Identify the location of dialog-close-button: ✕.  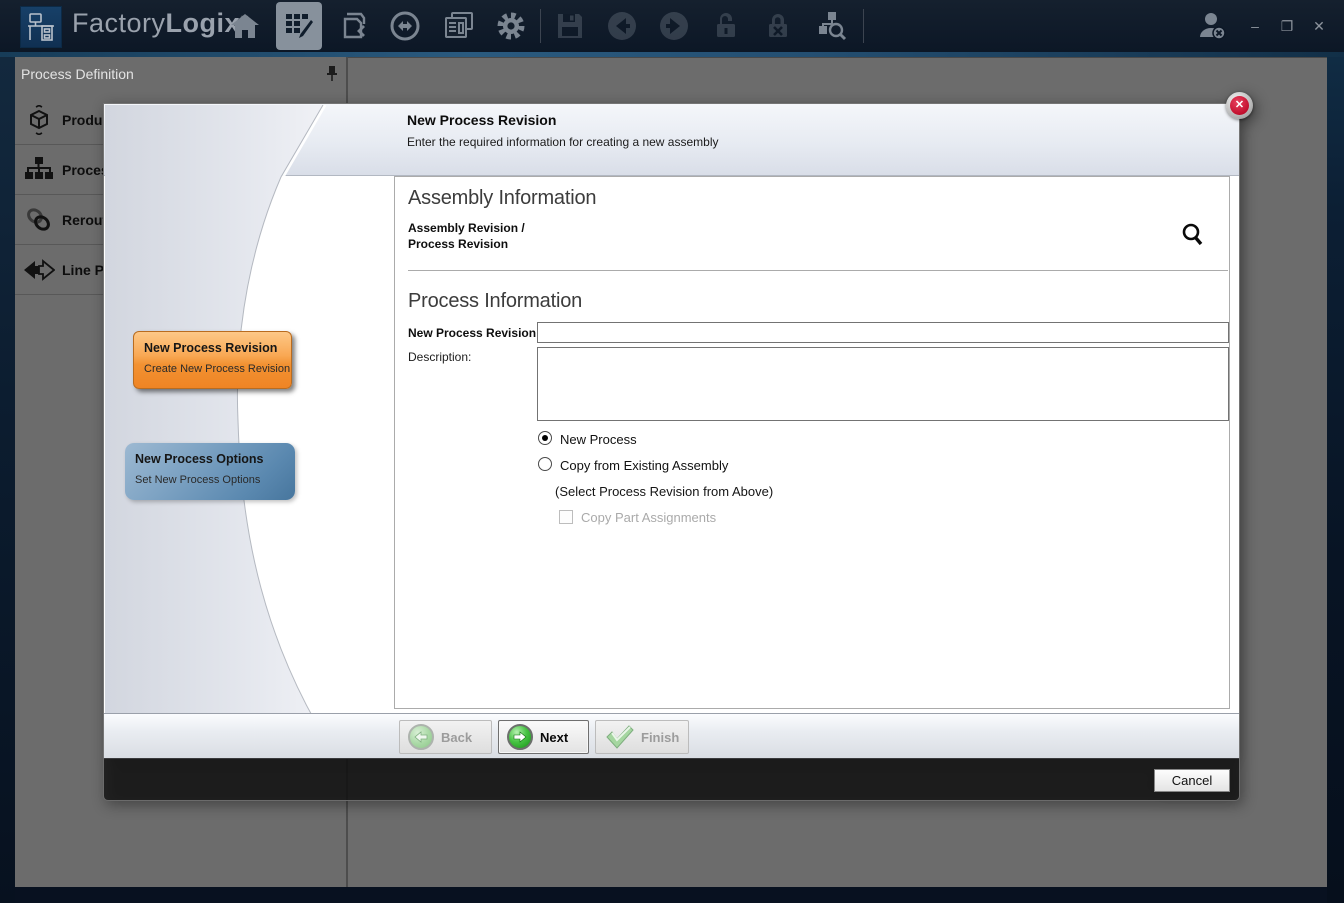
(1239, 105).